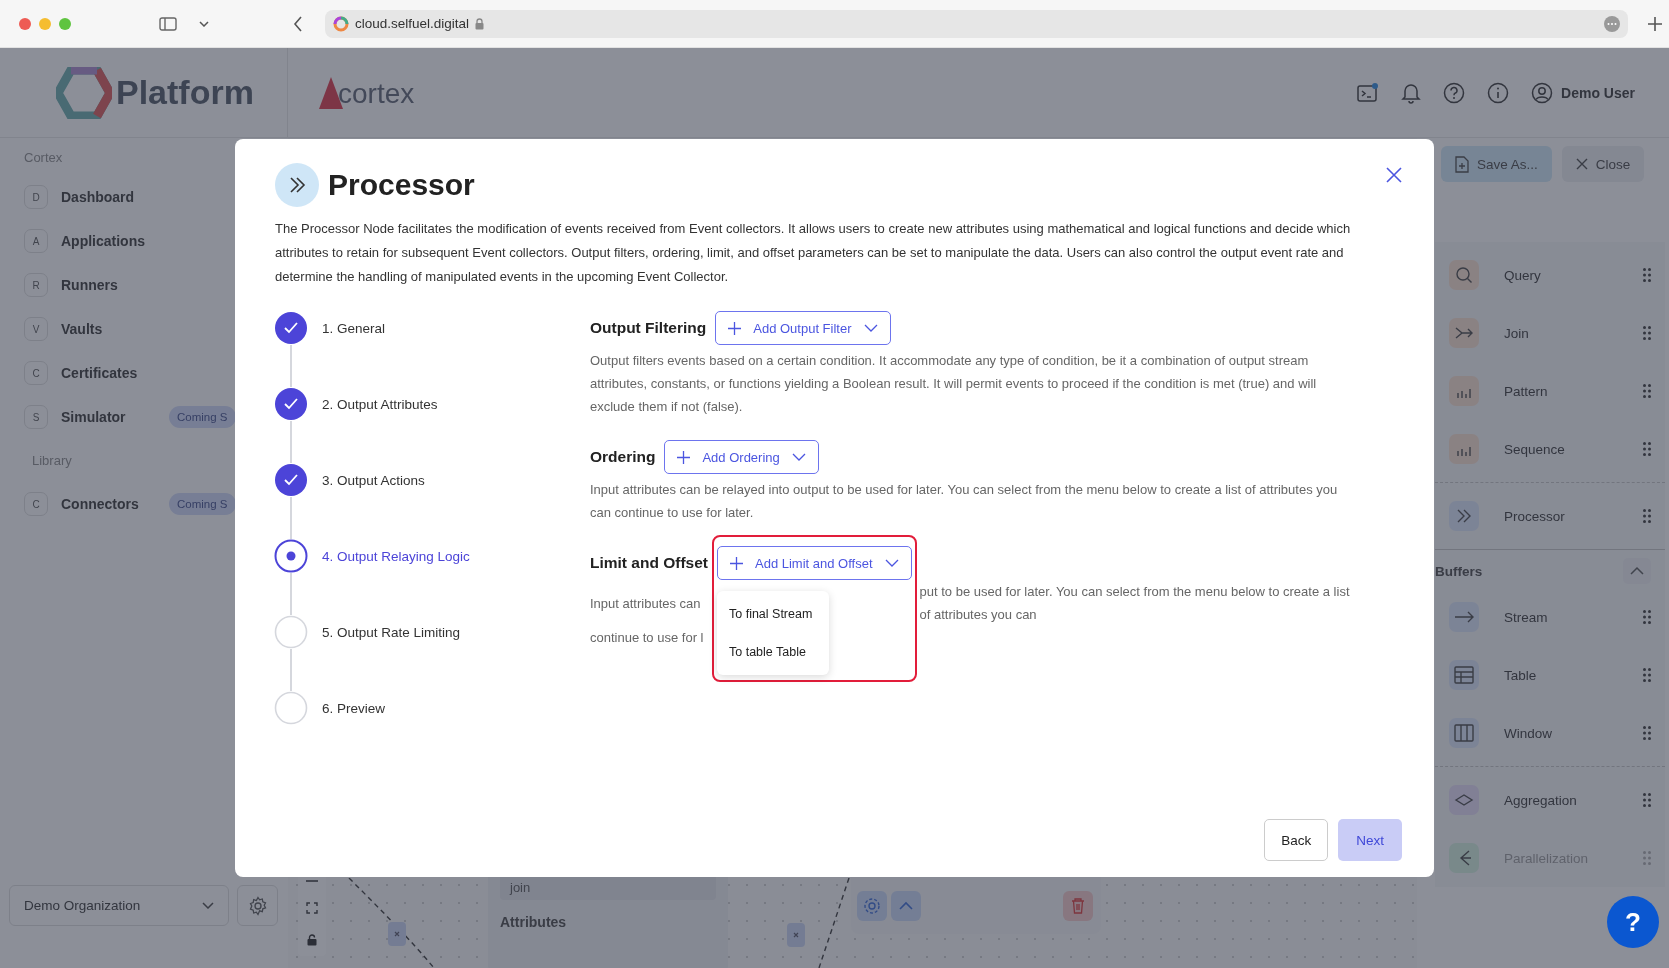 This screenshot has width=1669, height=968. What do you see at coordinates (623, 457) in the screenshot?
I see `section-title: Ordering` at bounding box center [623, 457].